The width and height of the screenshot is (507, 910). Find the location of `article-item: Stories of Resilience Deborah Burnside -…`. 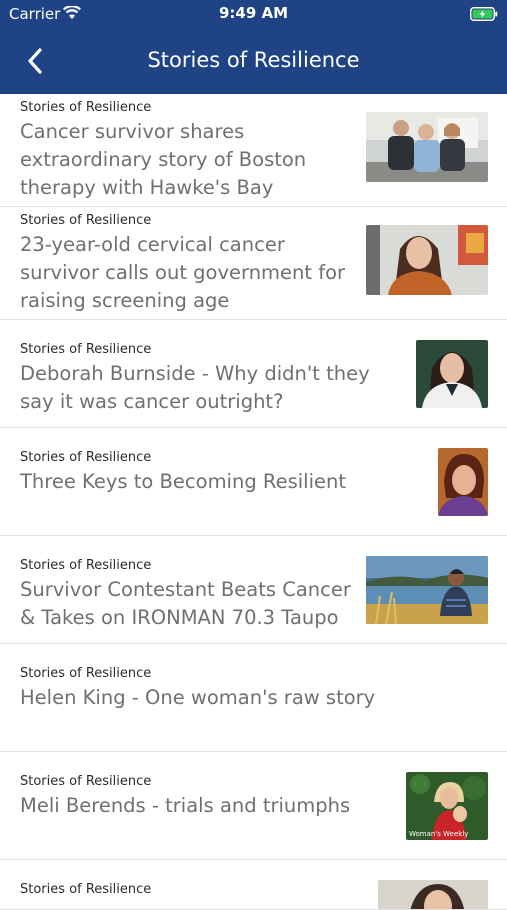

article-item: Stories of Resilience Deborah Burnside -… is located at coordinates (253, 374).